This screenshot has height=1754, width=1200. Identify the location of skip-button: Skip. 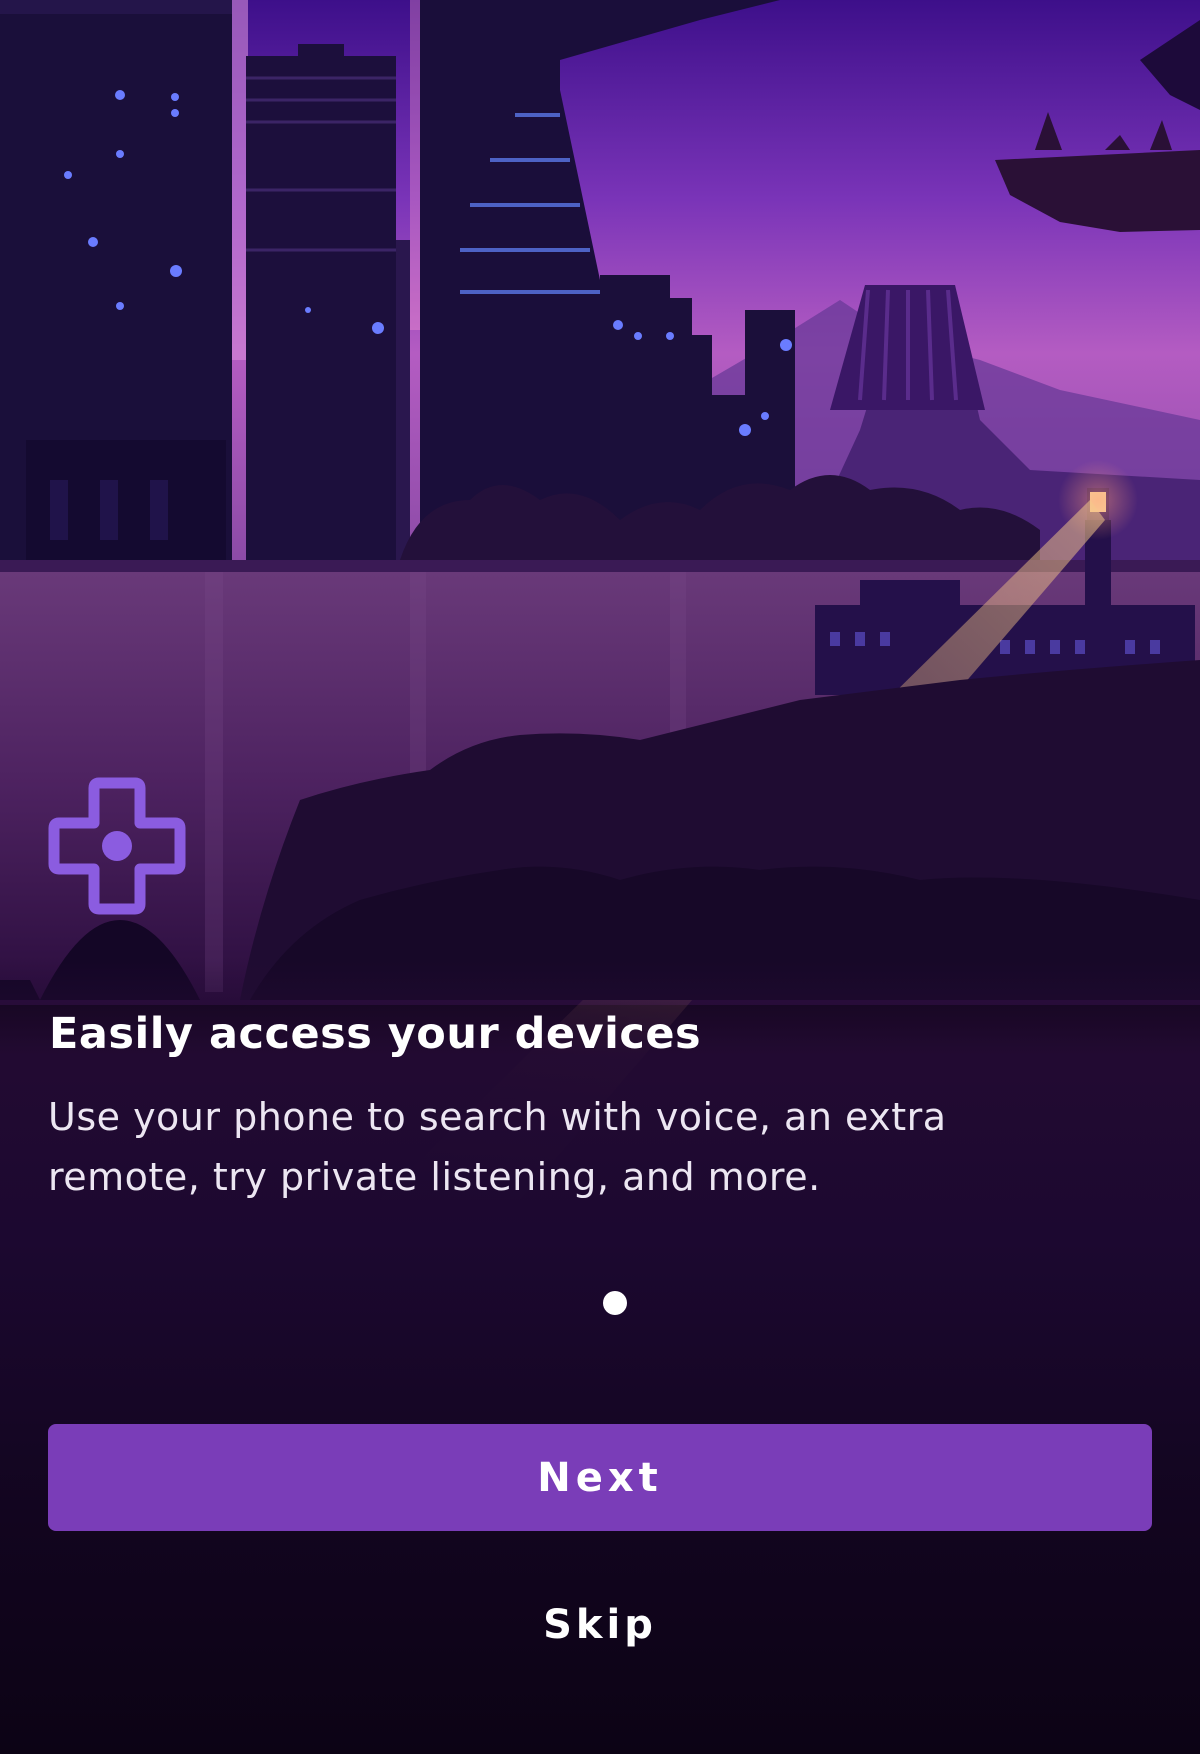
(600, 1625).